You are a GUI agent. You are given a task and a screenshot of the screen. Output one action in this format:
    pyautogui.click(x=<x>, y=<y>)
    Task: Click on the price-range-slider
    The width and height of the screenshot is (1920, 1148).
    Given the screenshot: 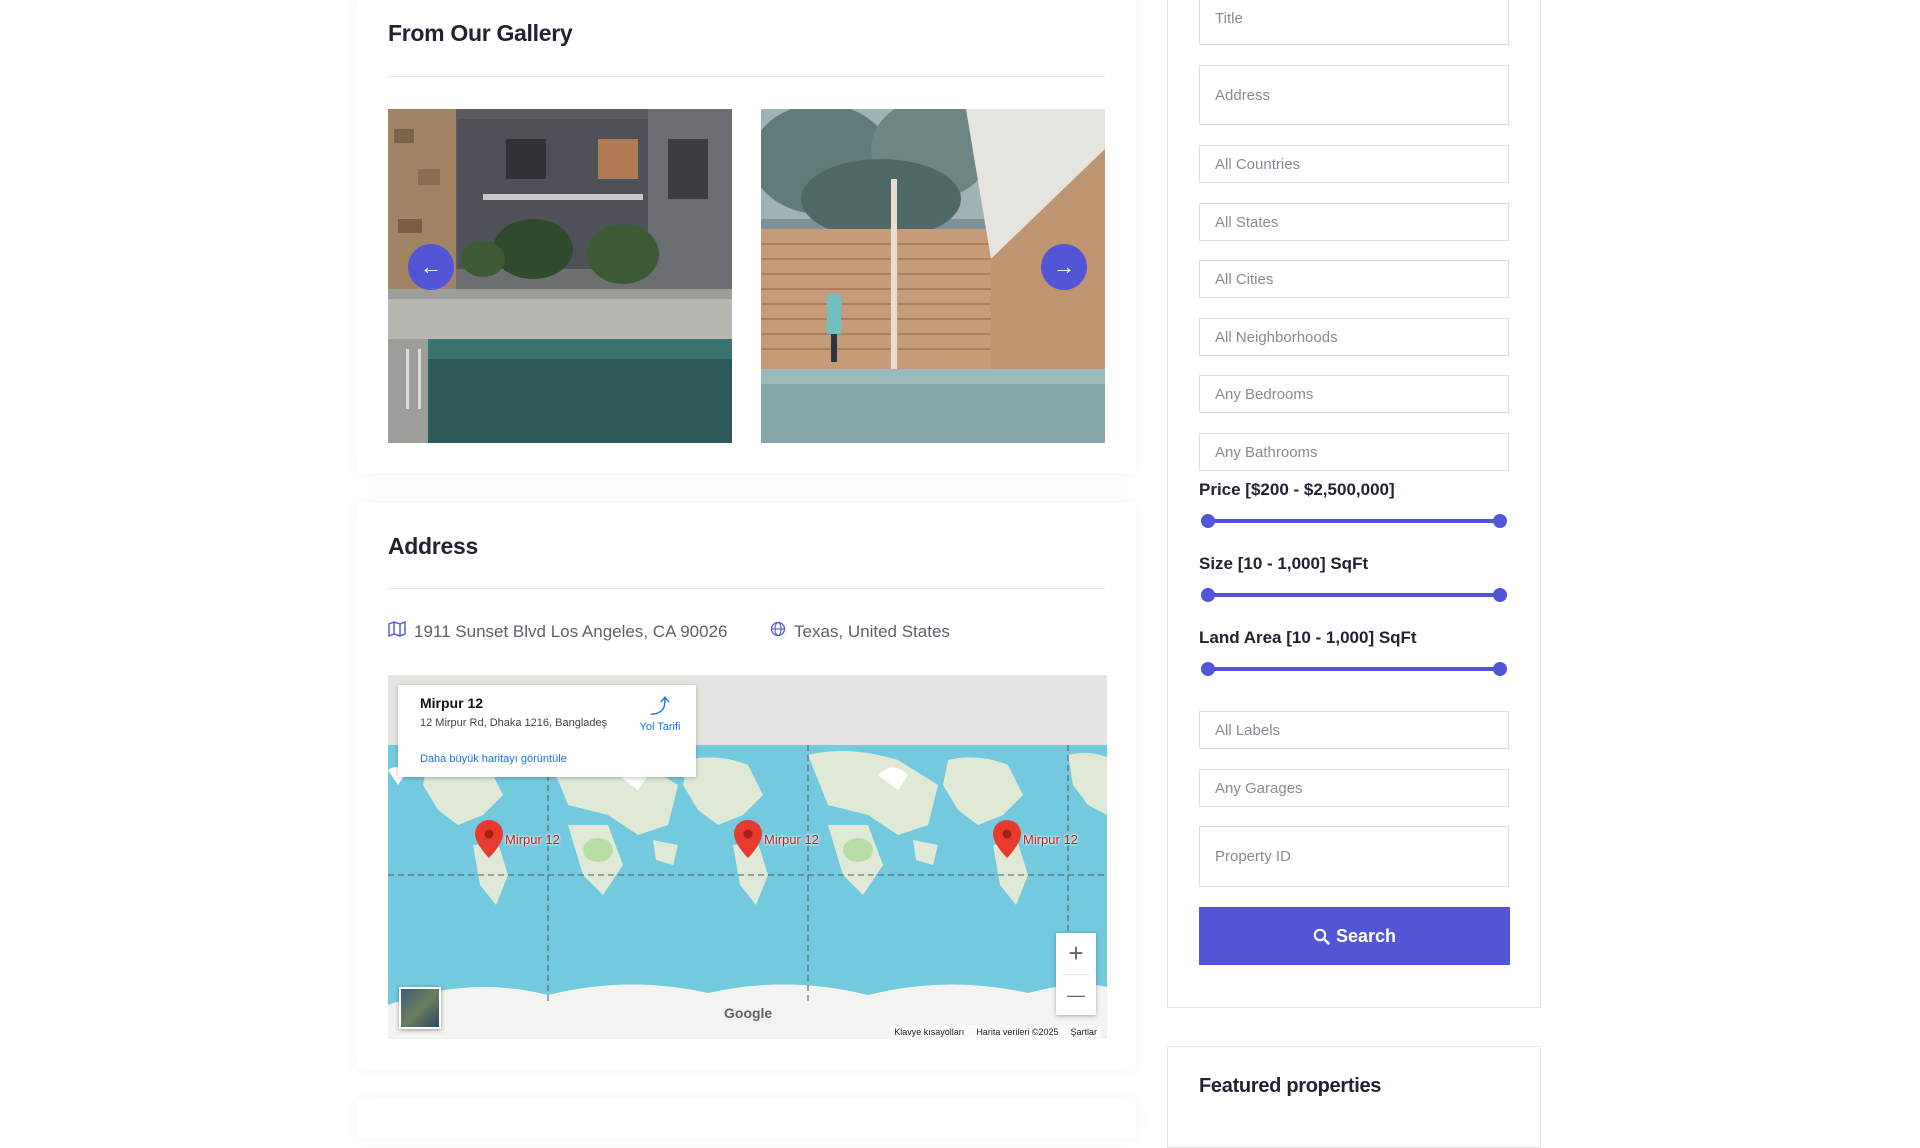 What is the action you would take?
    pyautogui.click(x=1354, y=521)
    